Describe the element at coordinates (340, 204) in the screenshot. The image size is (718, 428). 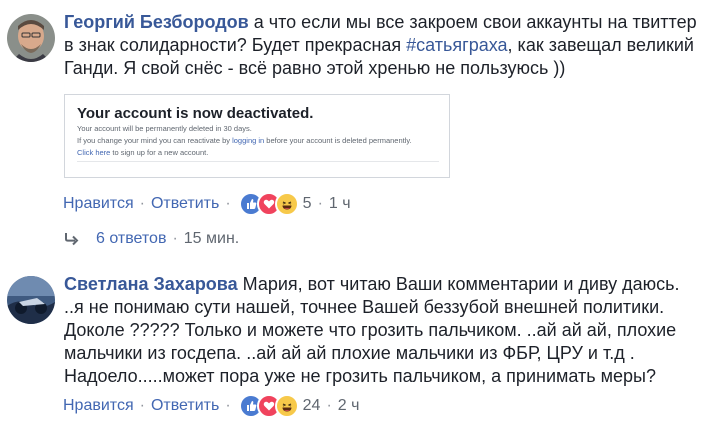
I see `timestamp: 1 ч` at that location.